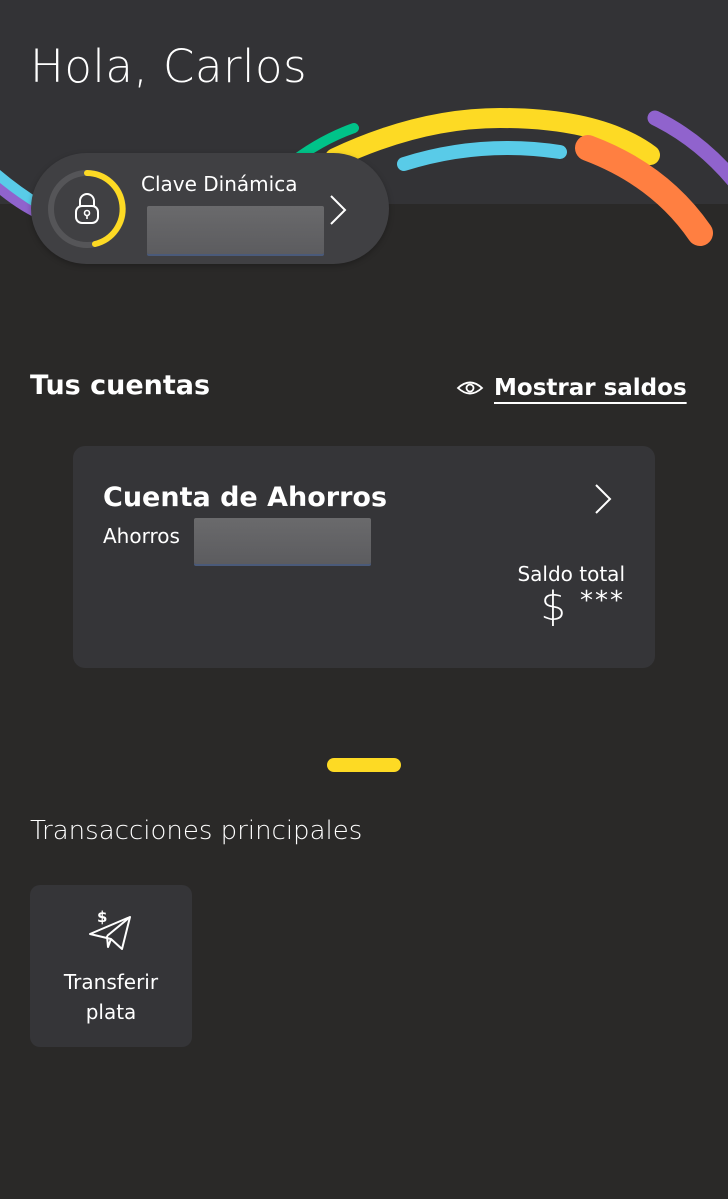 Image resolution: width=728 pixels, height=1199 pixels. I want to click on transactions-section-title: Transacciones principales, so click(196, 831).